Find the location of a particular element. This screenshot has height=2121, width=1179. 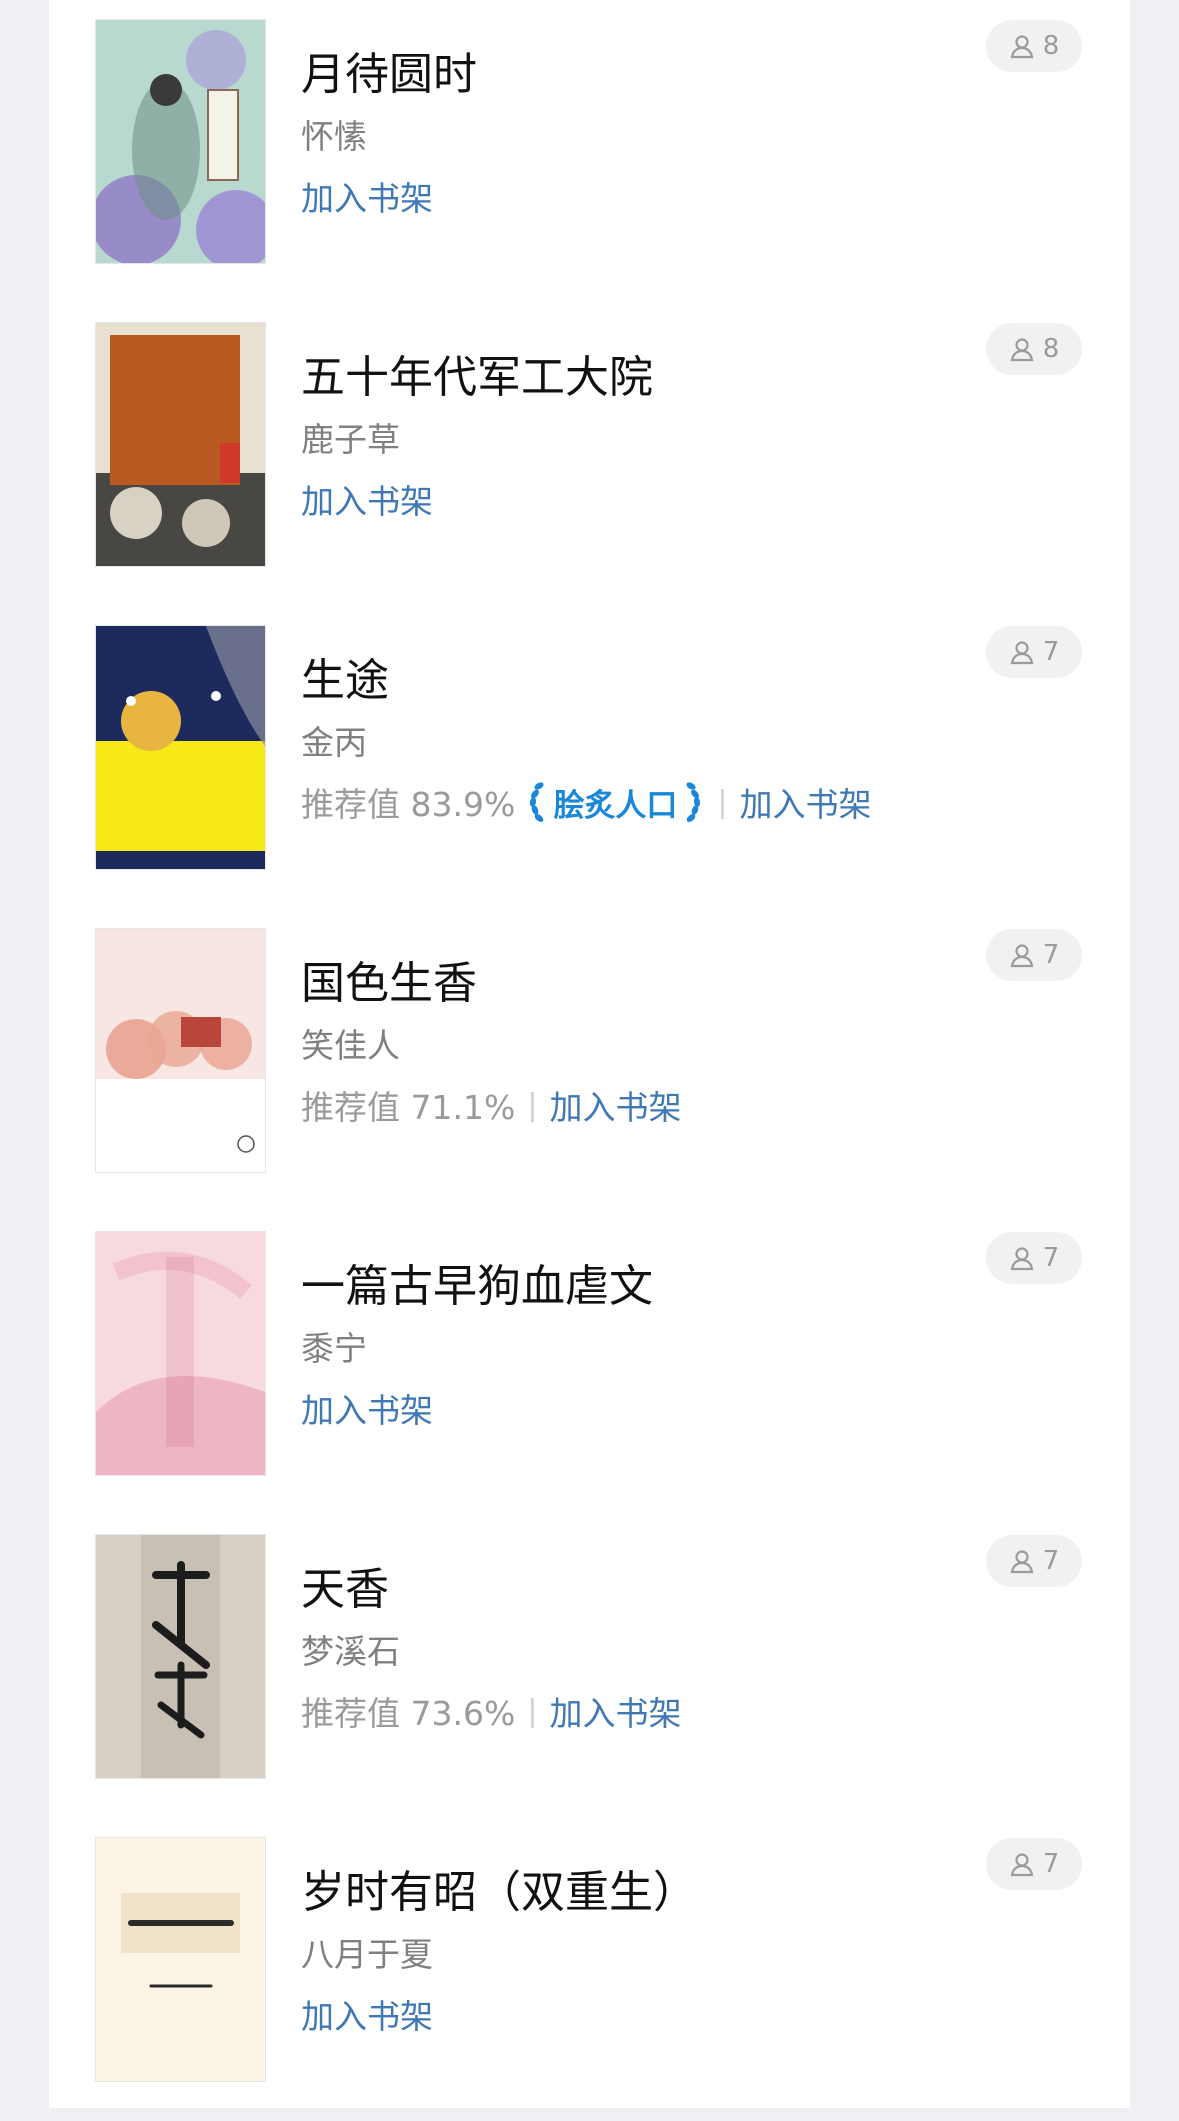

list-item: 月待圆时 怀愫 加入书架 8 is located at coordinates (589, 151).